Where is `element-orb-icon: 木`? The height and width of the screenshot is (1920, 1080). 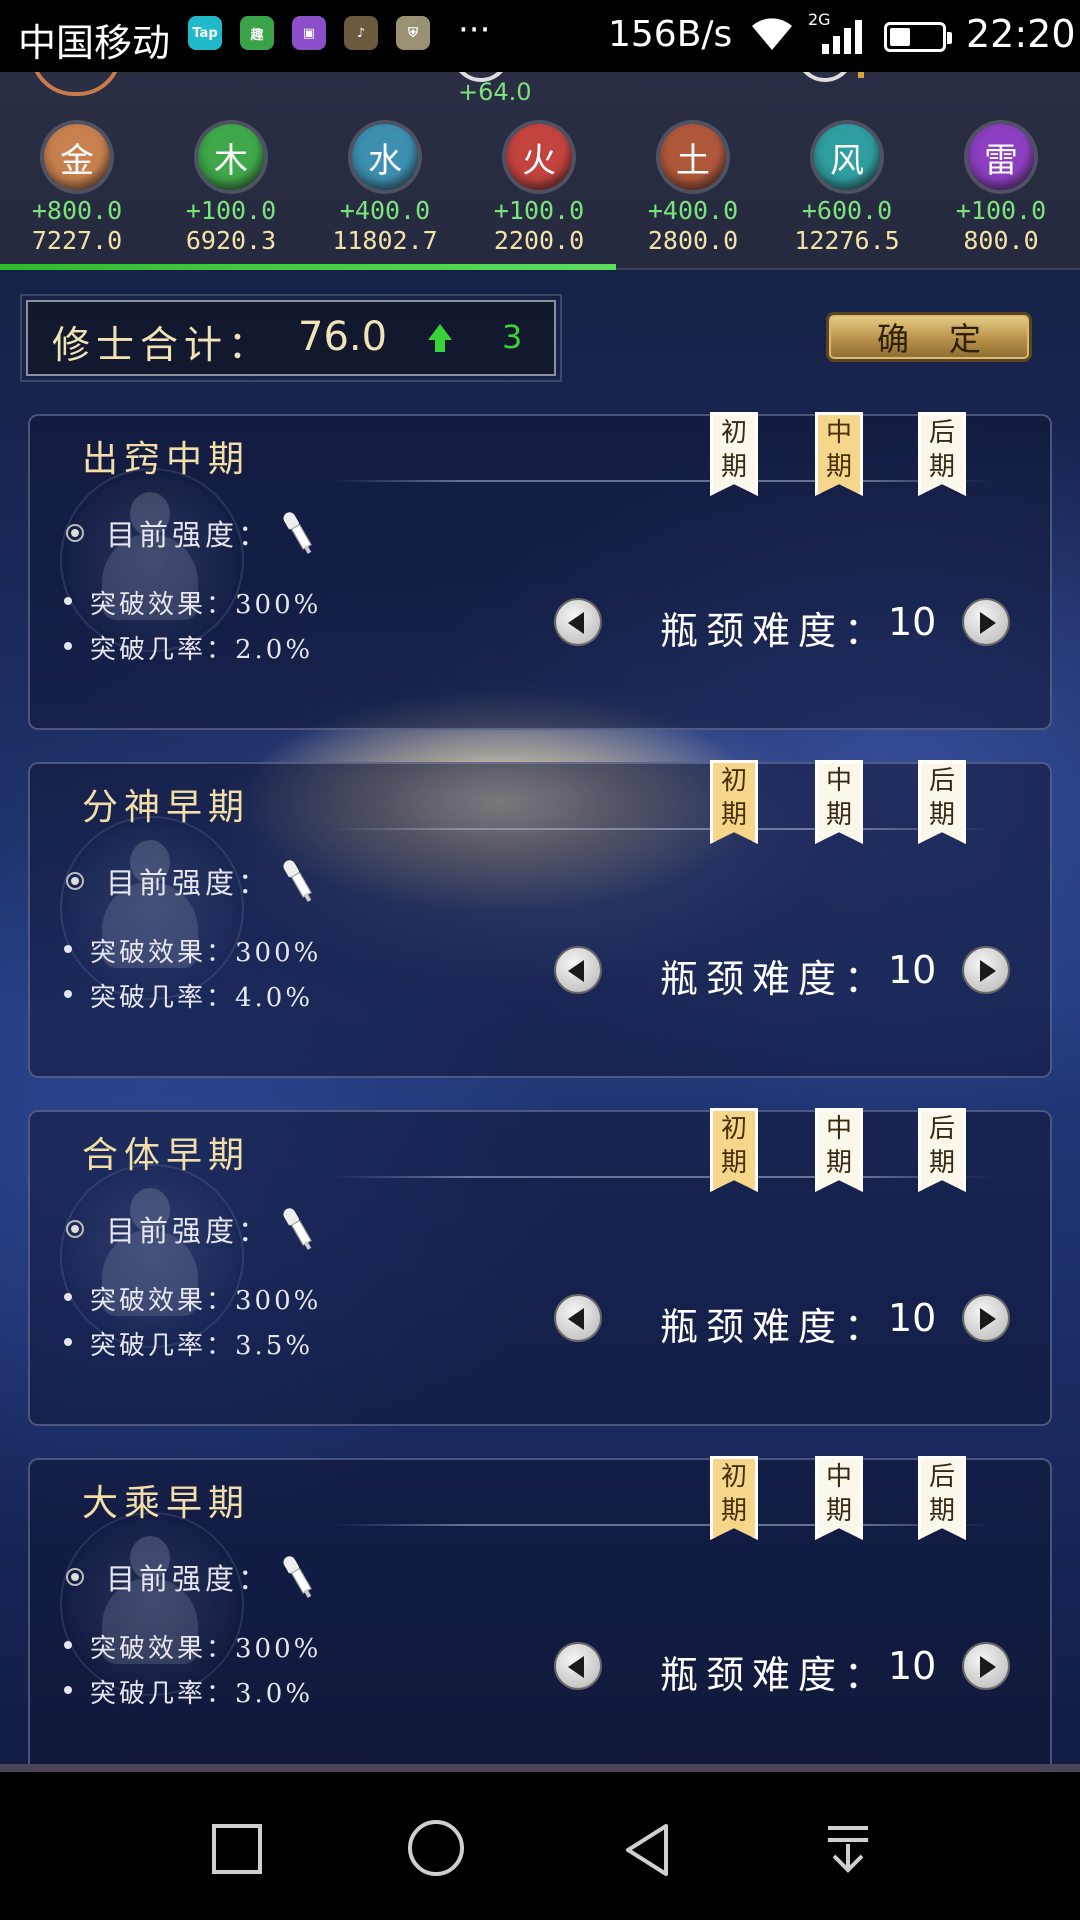 element-orb-icon: 木 is located at coordinates (231, 157).